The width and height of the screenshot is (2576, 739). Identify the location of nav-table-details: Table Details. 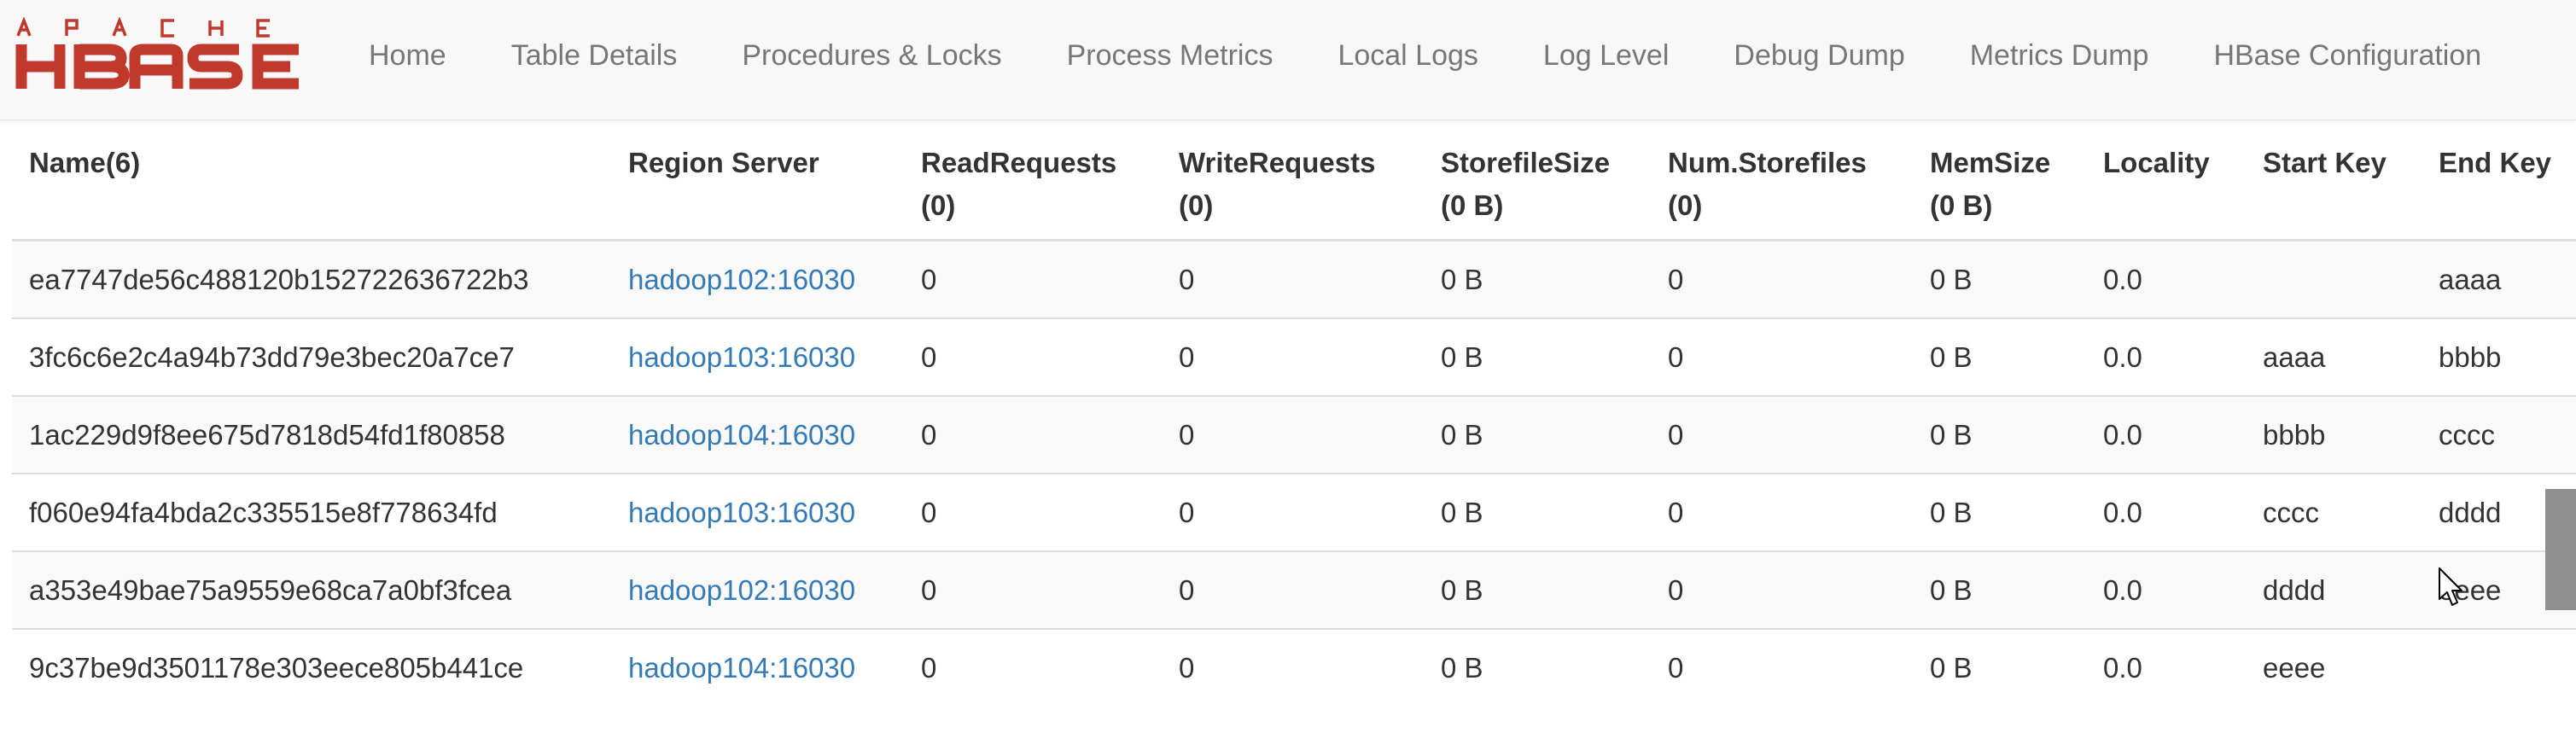
(594, 56).